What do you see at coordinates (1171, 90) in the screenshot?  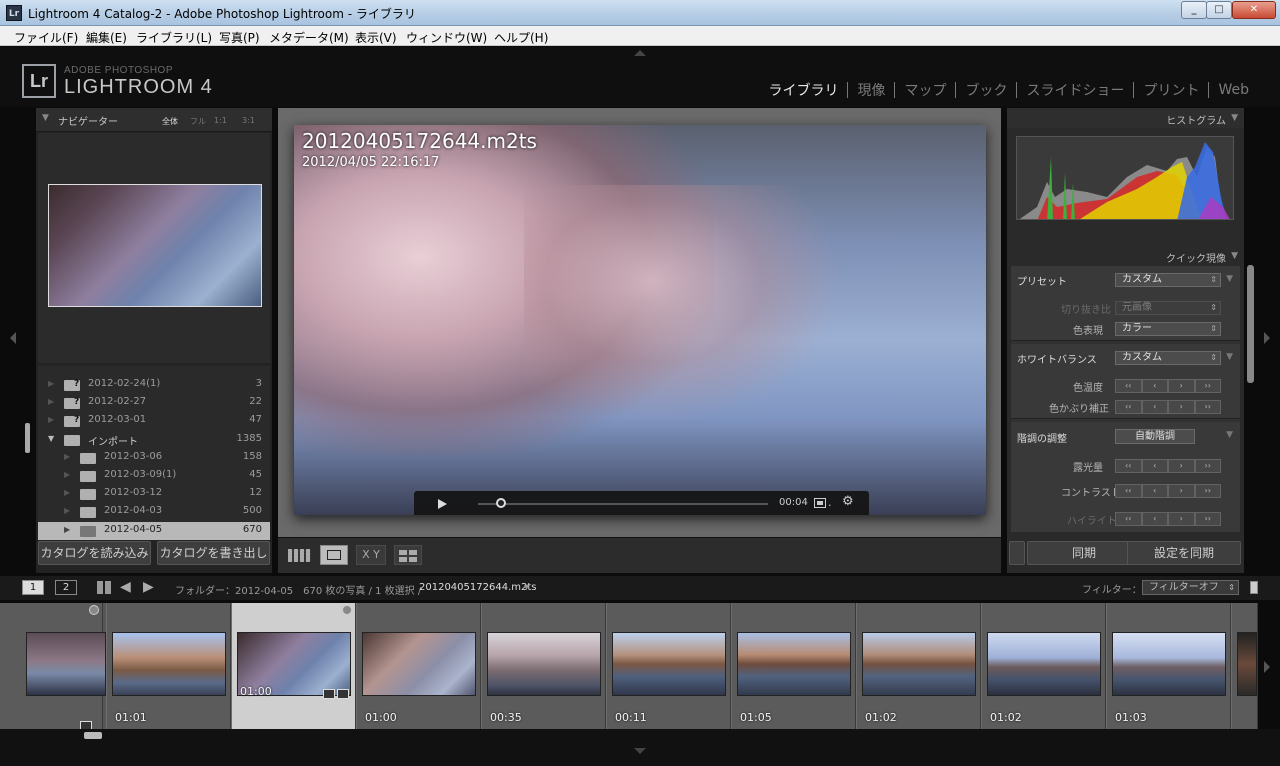 I see `module-print: プリント` at bounding box center [1171, 90].